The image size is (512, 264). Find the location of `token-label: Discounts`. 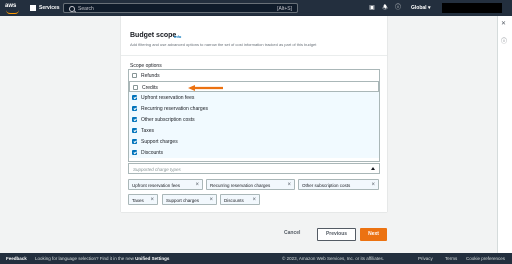

token-label: Discounts is located at coordinates (234, 200).